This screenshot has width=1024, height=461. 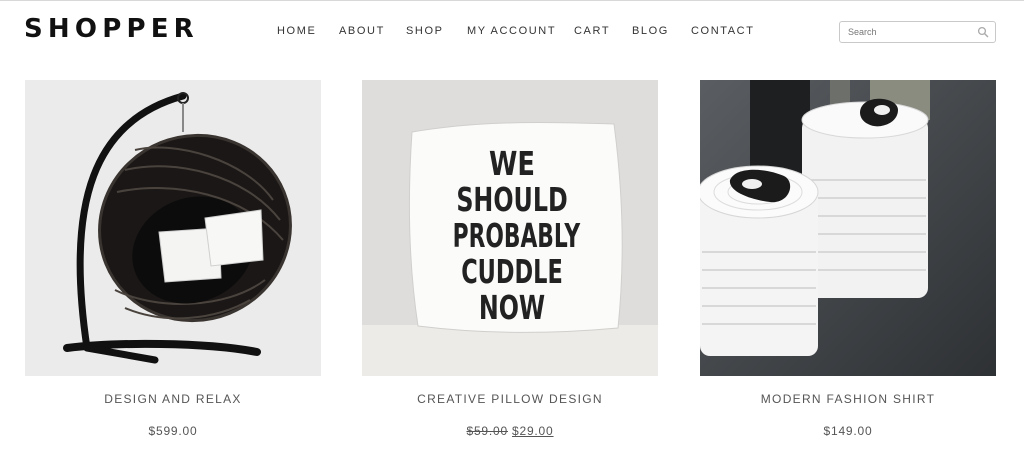 I want to click on price-current: $599.00, so click(x=173, y=431).